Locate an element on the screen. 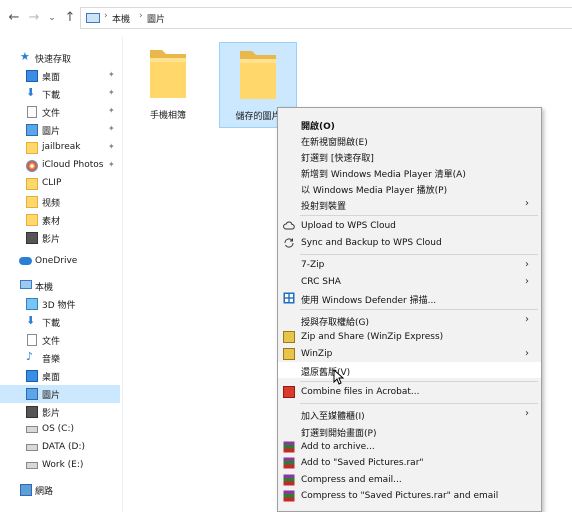  acrobat-icon is located at coordinates (289, 392).